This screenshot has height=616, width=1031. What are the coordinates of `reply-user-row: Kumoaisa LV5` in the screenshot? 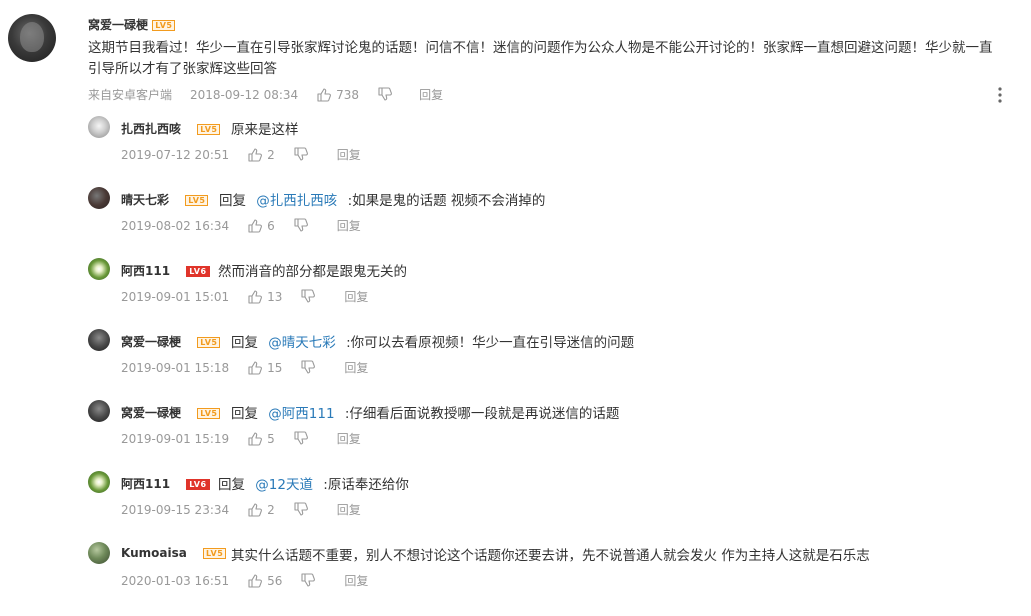 It's located at (174, 553).